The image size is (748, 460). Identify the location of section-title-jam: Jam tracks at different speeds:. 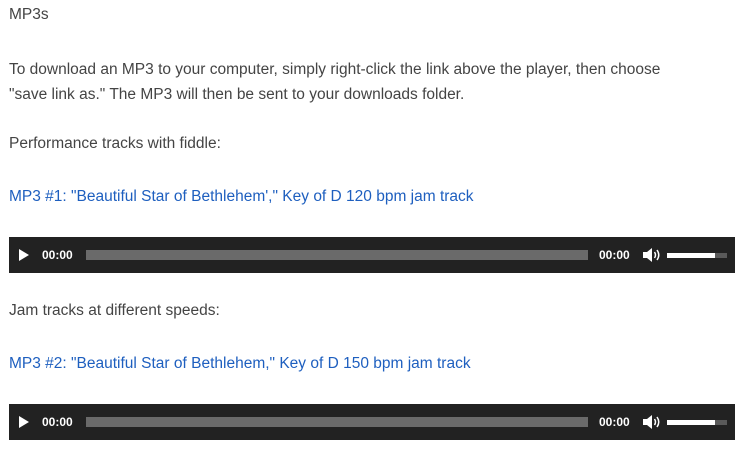
(114, 310).